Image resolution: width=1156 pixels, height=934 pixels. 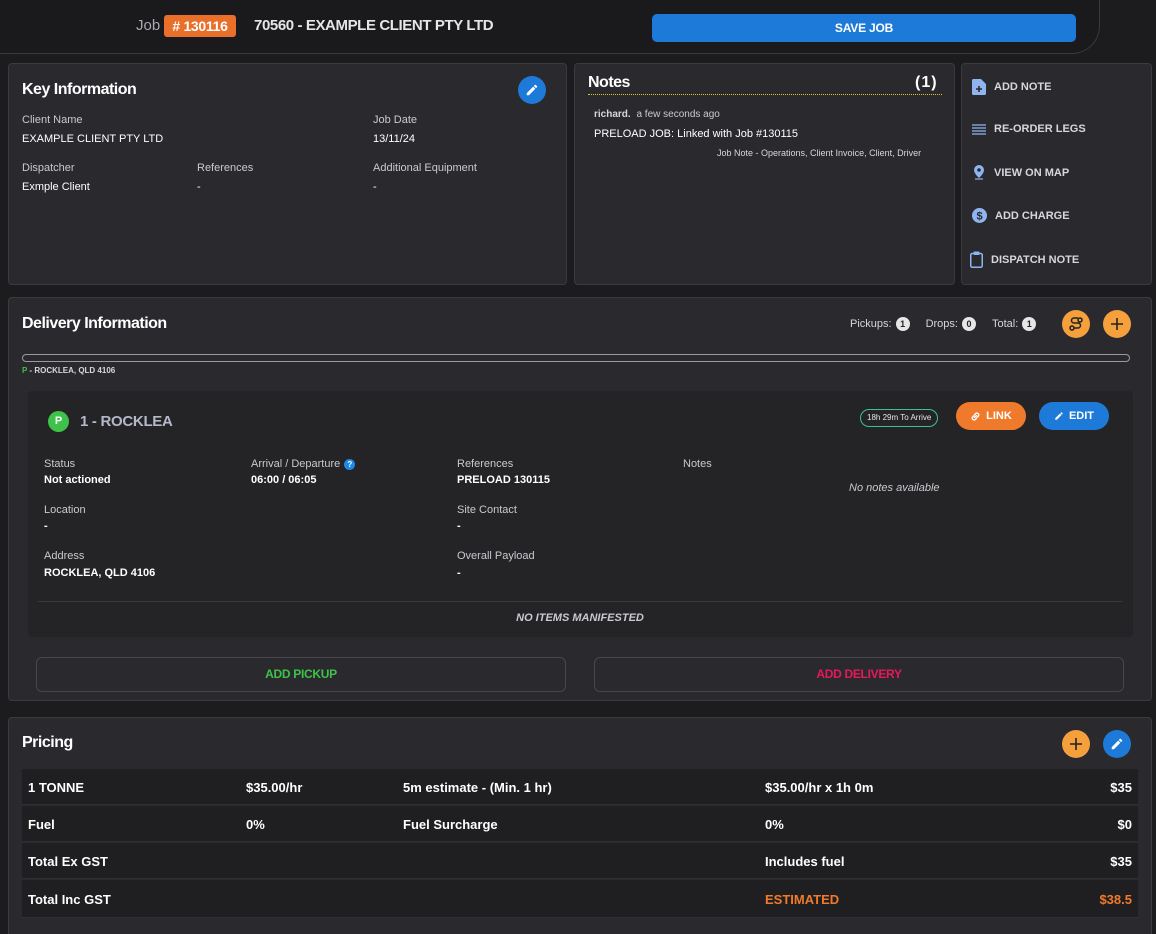 I want to click on pricing-cell: Total Ex GST, so click(x=68, y=861).